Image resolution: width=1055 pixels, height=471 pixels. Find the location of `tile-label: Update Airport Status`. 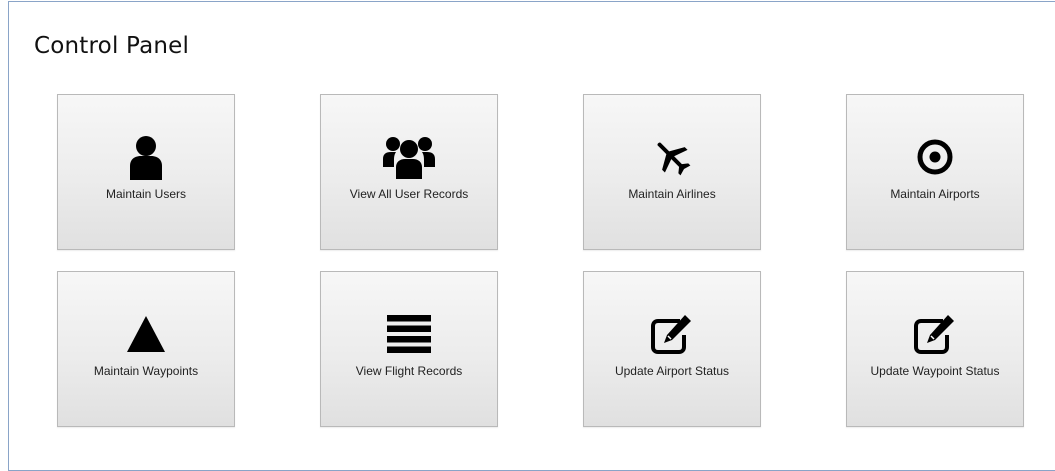

tile-label: Update Airport Status is located at coordinates (672, 371).